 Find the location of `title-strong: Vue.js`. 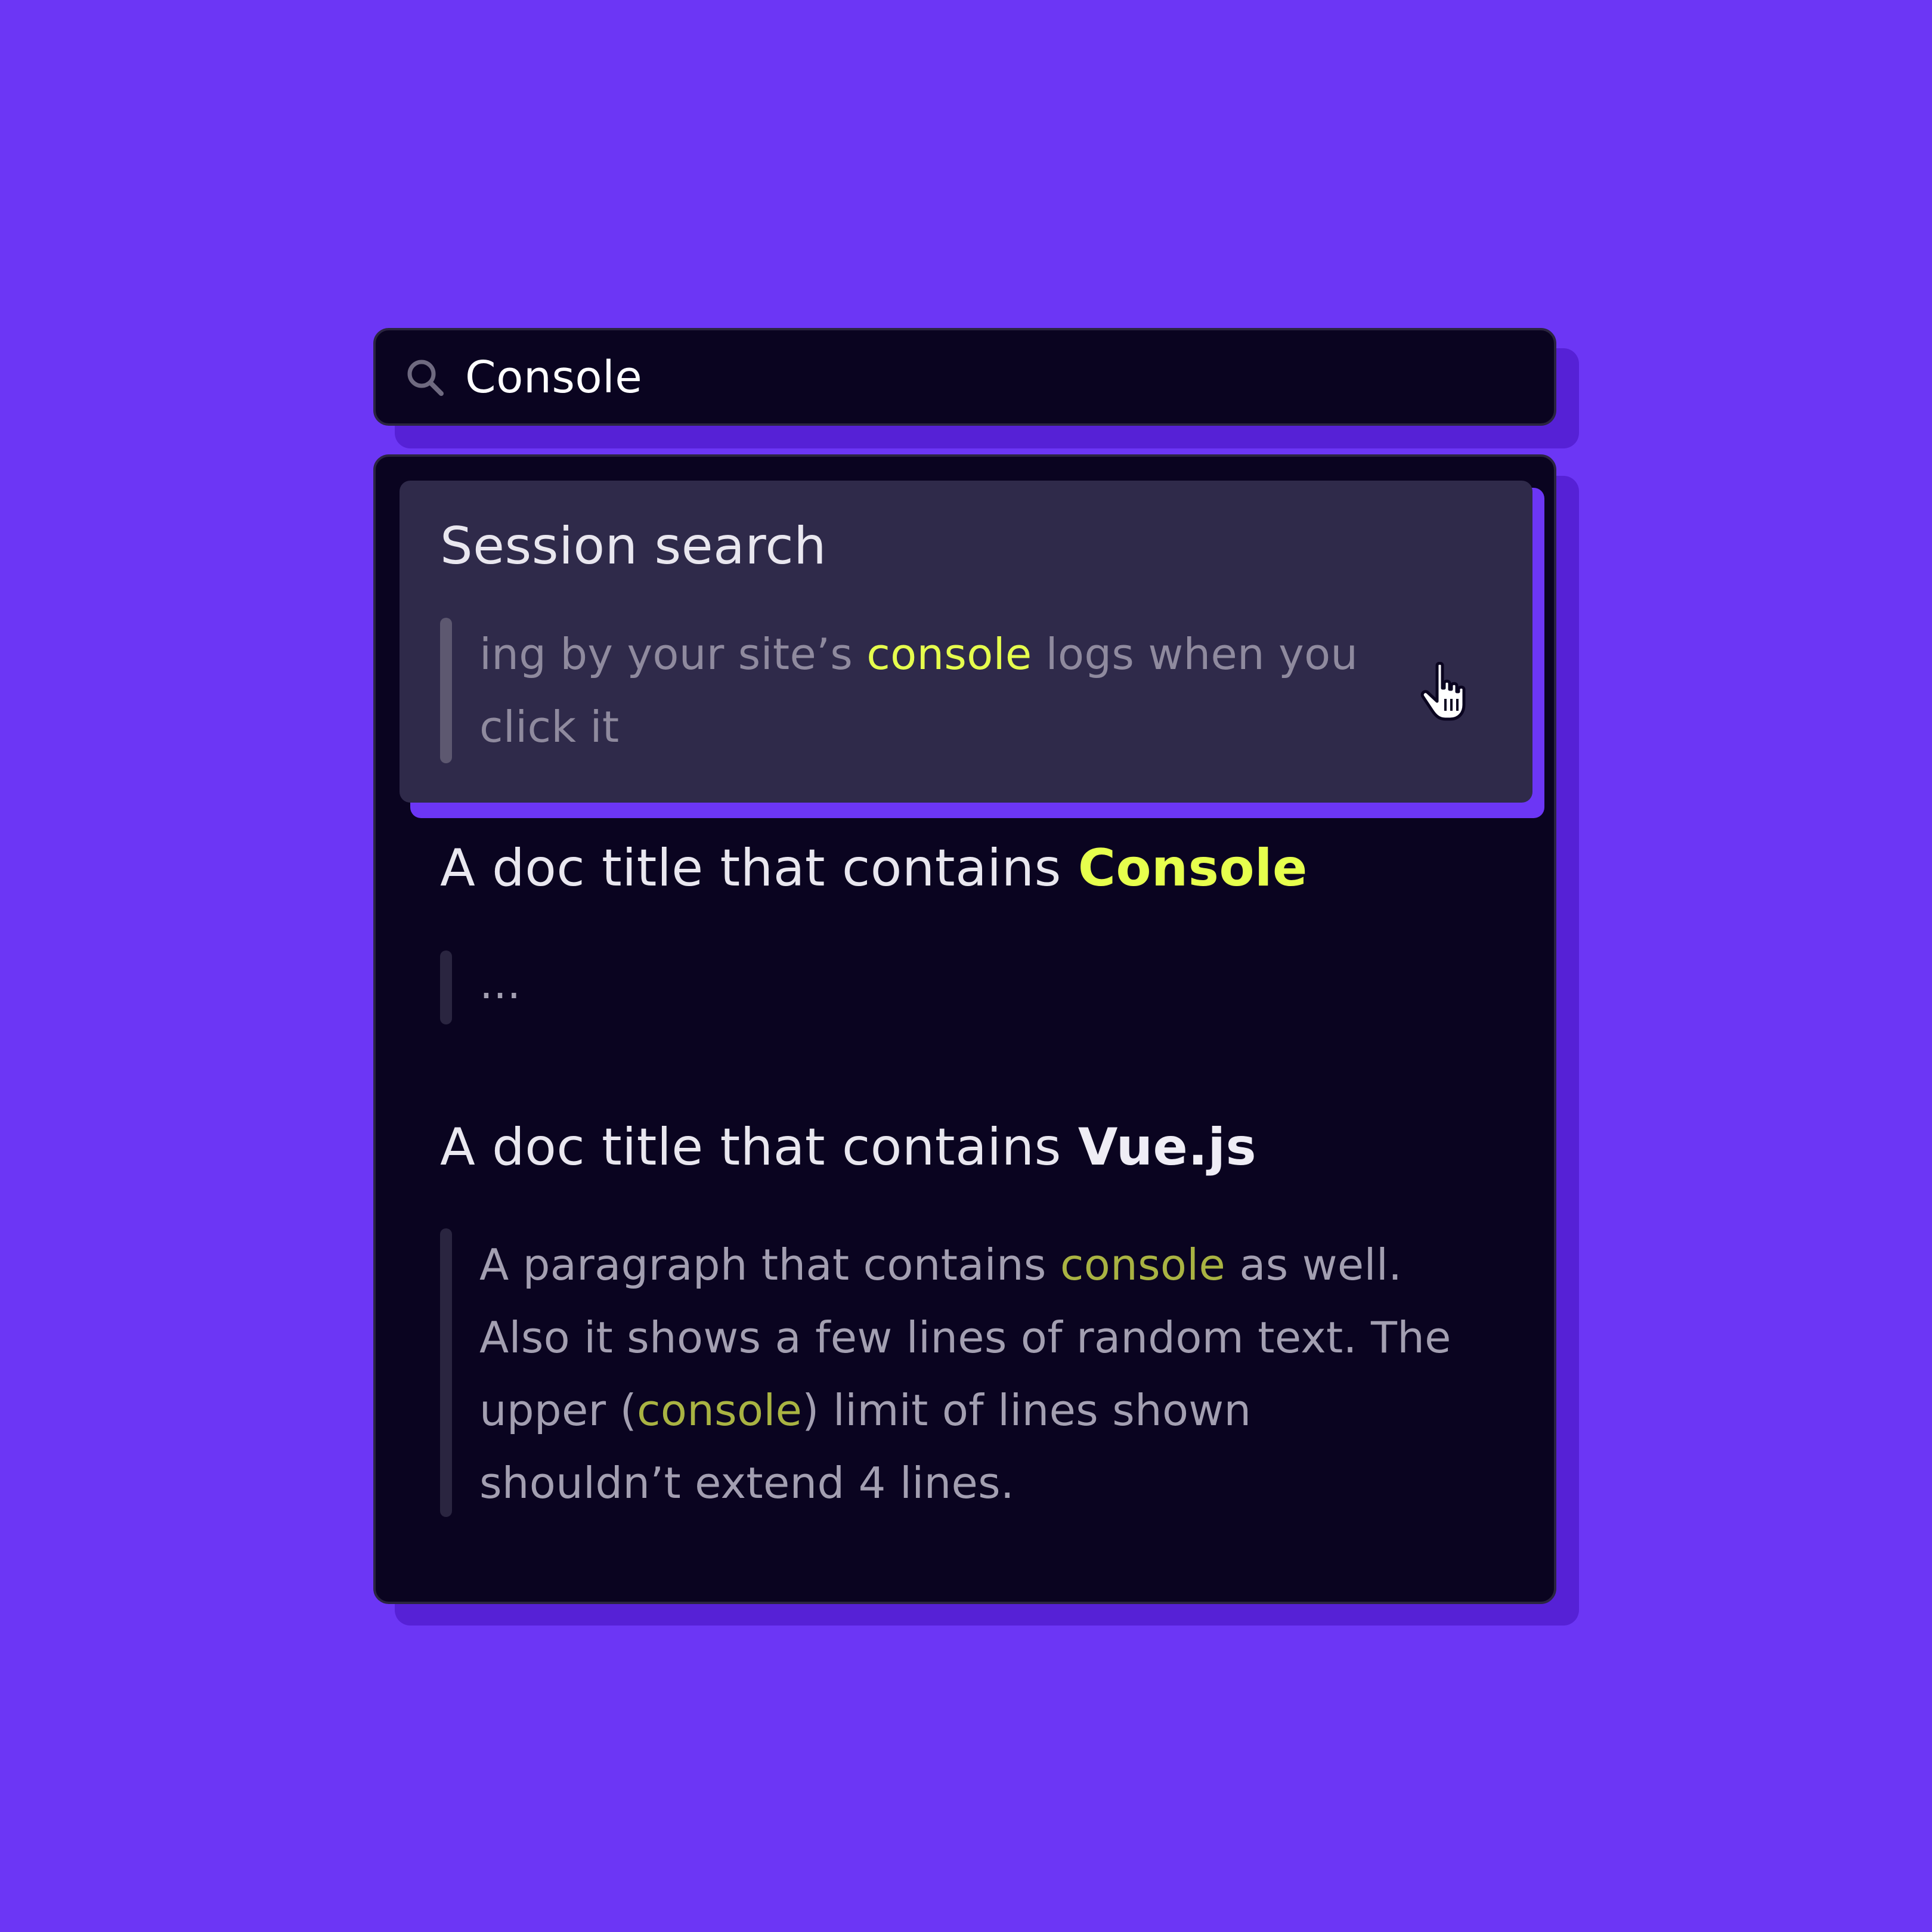

title-strong: Vue.js is located at coordinates (1167, 1147).